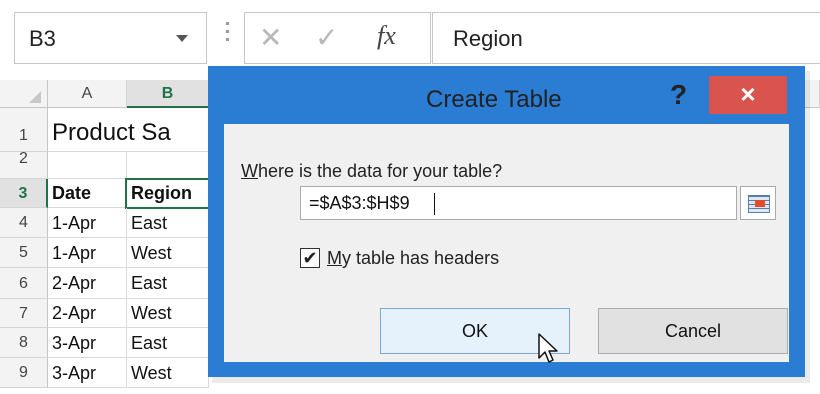 The width and height of the screenshot is (820, 394). I want to click on text-caret, so click(434, 204).